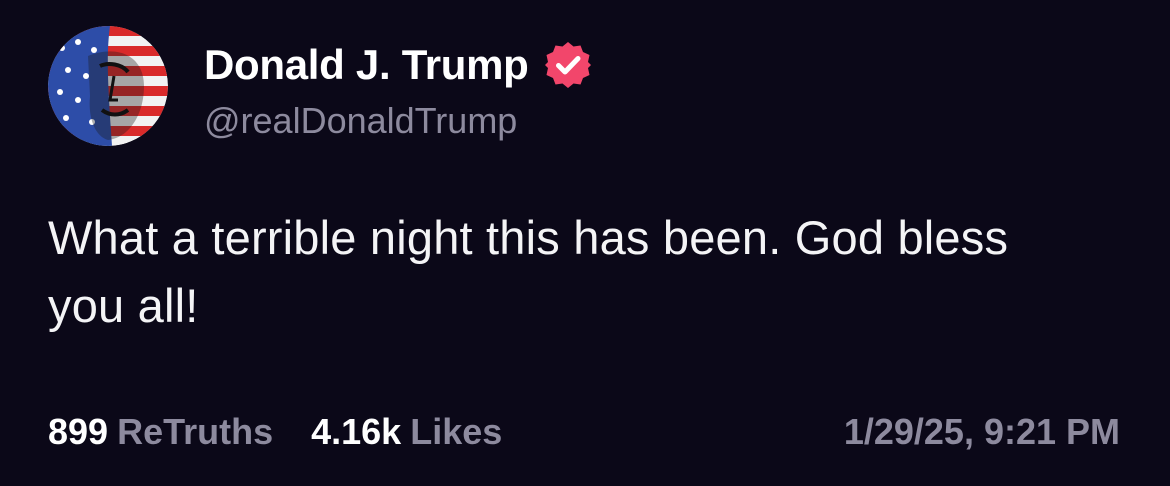 This screenshot has width=1170, height=486. I want to click on author-name-row: Donald J. Trump, so click(398, 65).